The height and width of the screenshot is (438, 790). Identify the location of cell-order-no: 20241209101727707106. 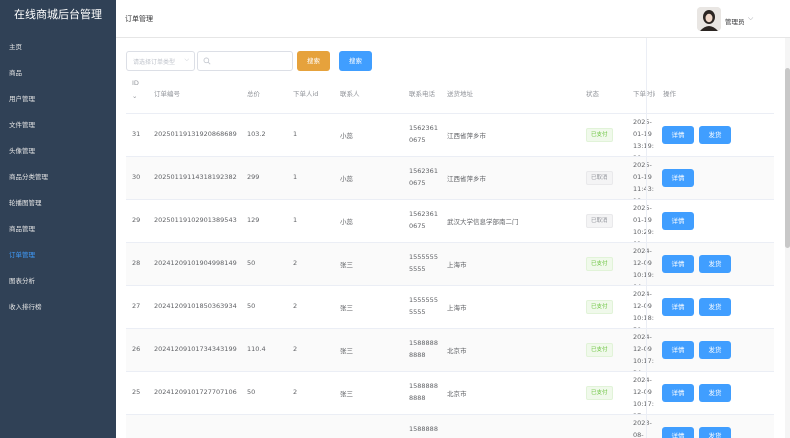
(195, 392).